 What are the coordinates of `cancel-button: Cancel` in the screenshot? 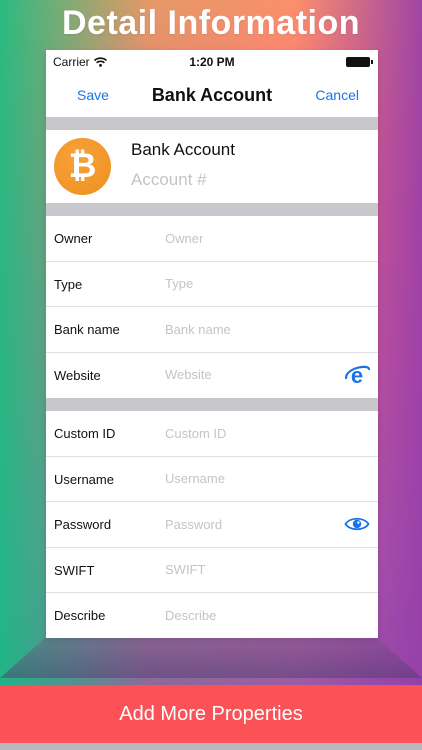 It's located at (337, 95).